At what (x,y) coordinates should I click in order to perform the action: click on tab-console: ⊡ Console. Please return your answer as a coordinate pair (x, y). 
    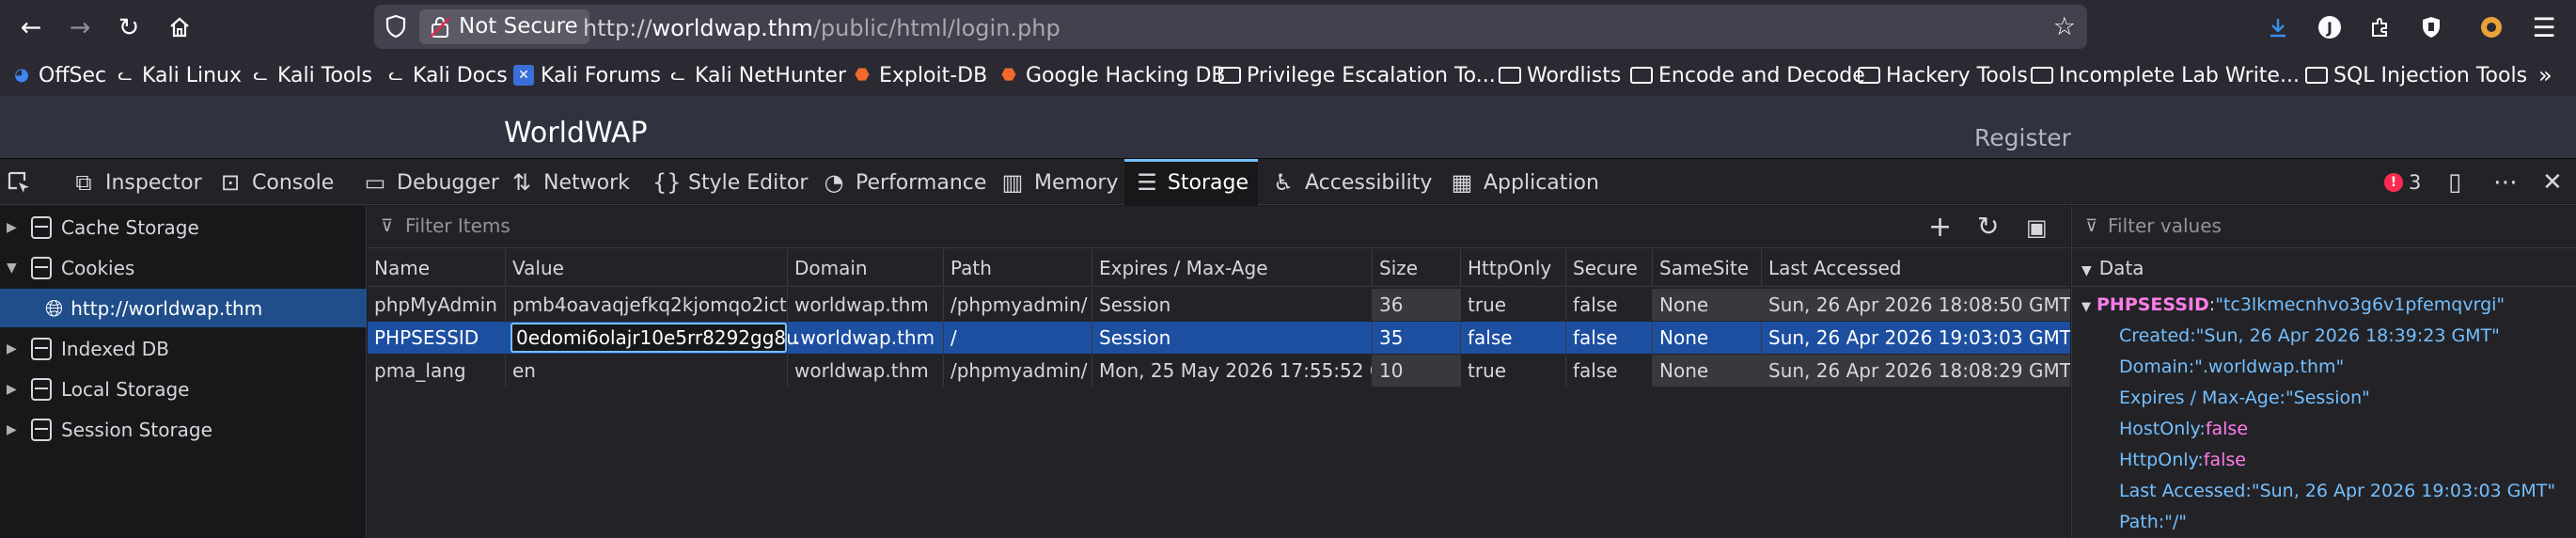
    Looking at the image, I should click on (275, 182).